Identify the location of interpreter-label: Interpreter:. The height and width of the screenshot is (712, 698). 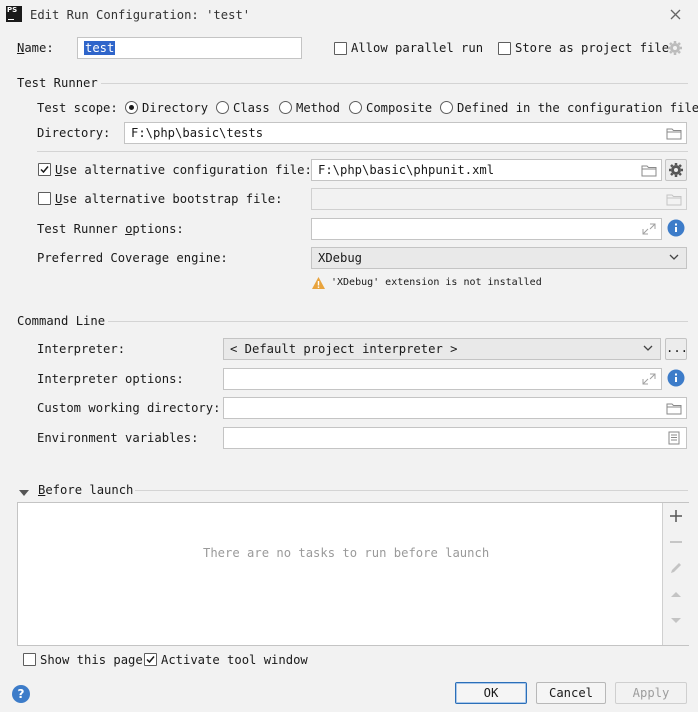
(81, 349).